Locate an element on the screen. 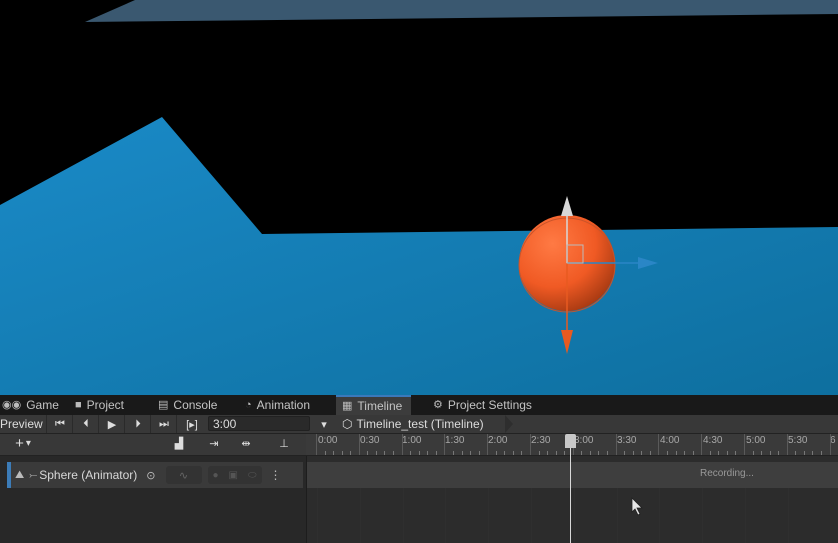  play-button: ▶ is located at coordinates (112, 424).